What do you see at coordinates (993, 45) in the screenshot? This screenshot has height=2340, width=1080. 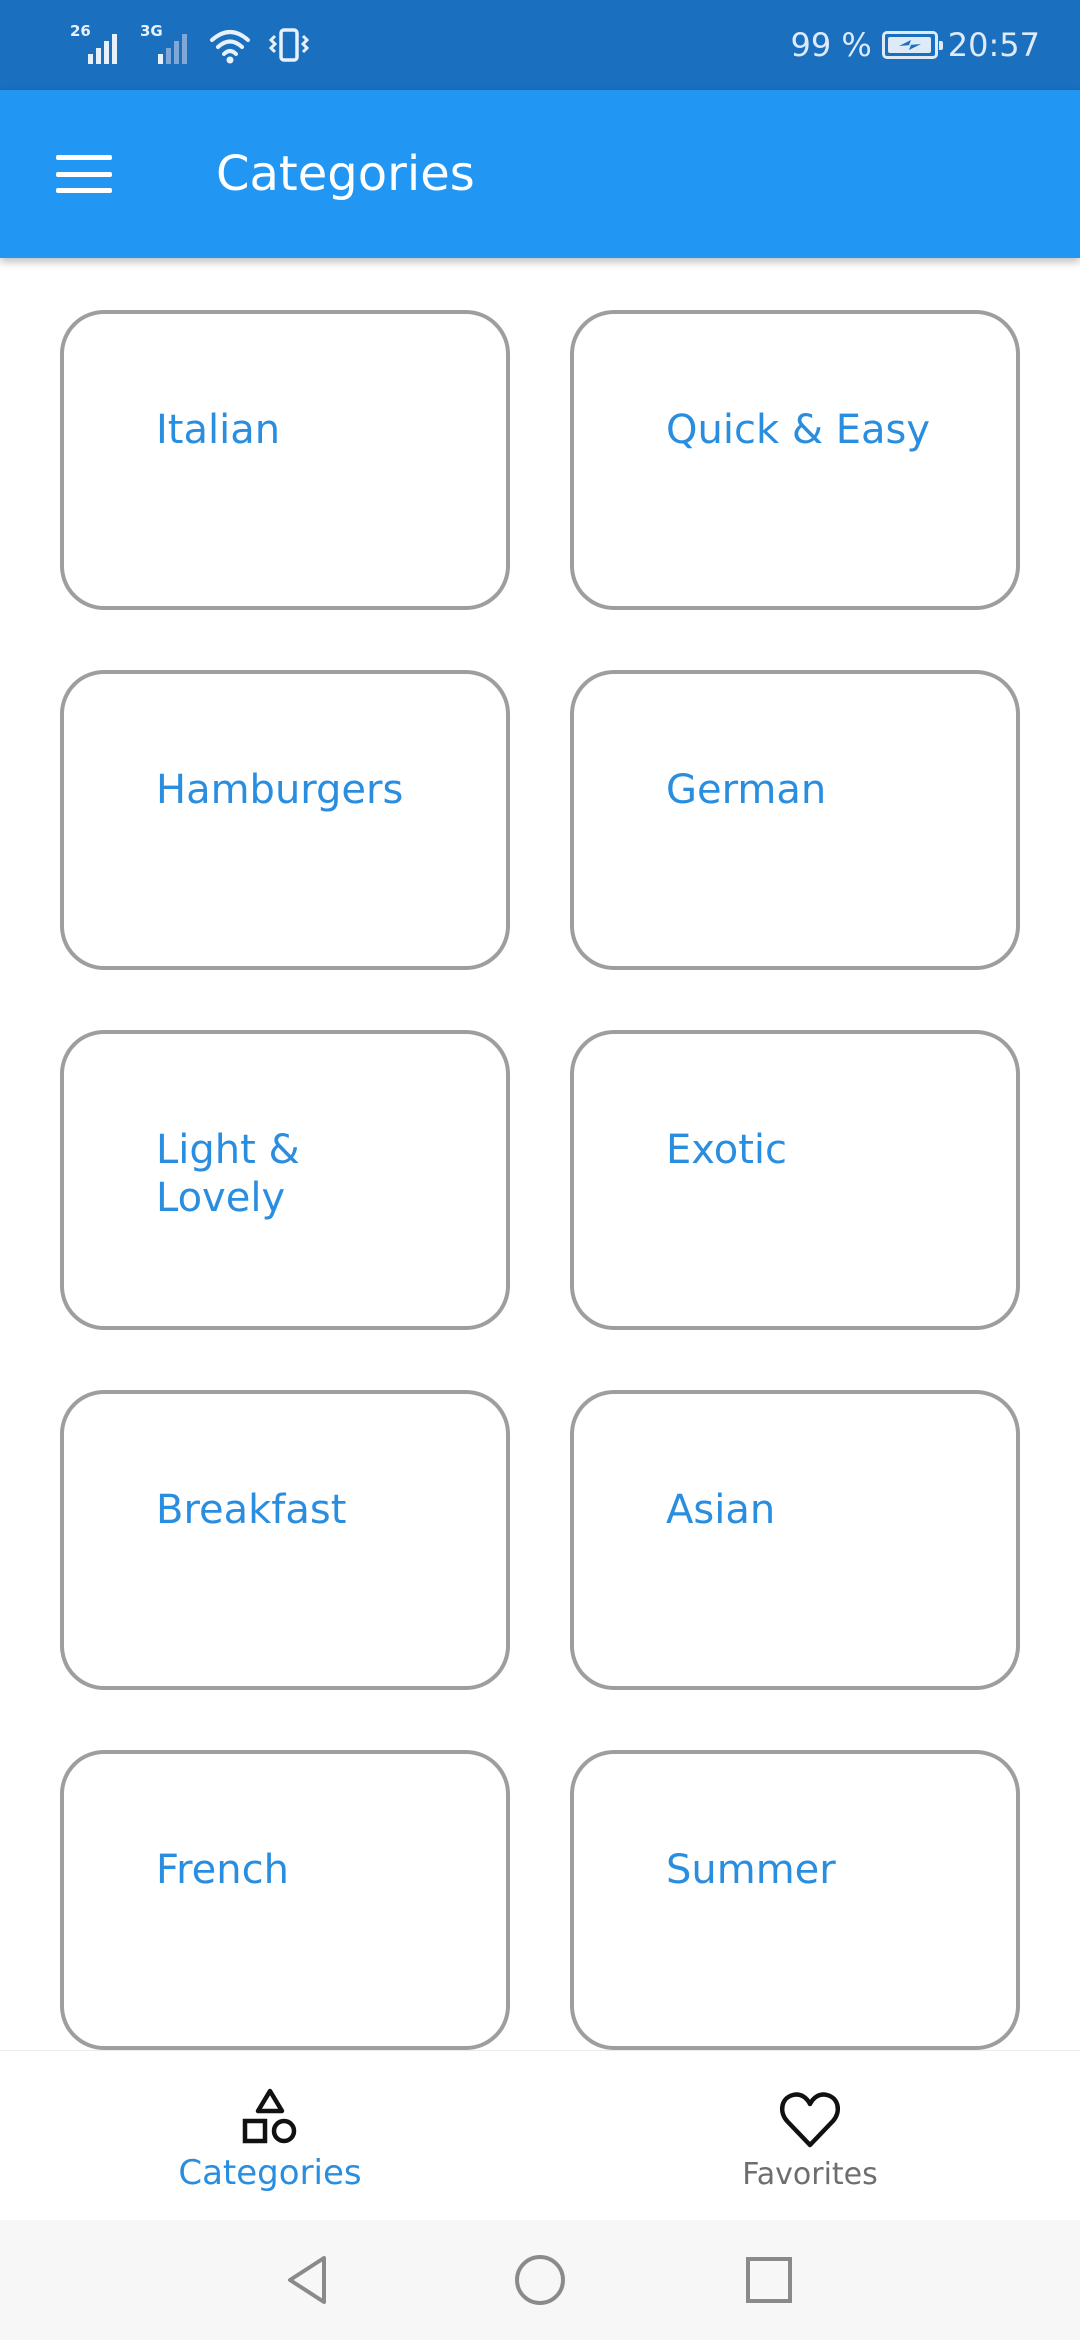 I see `clock: 20:57` at bounding box center [993, 45].